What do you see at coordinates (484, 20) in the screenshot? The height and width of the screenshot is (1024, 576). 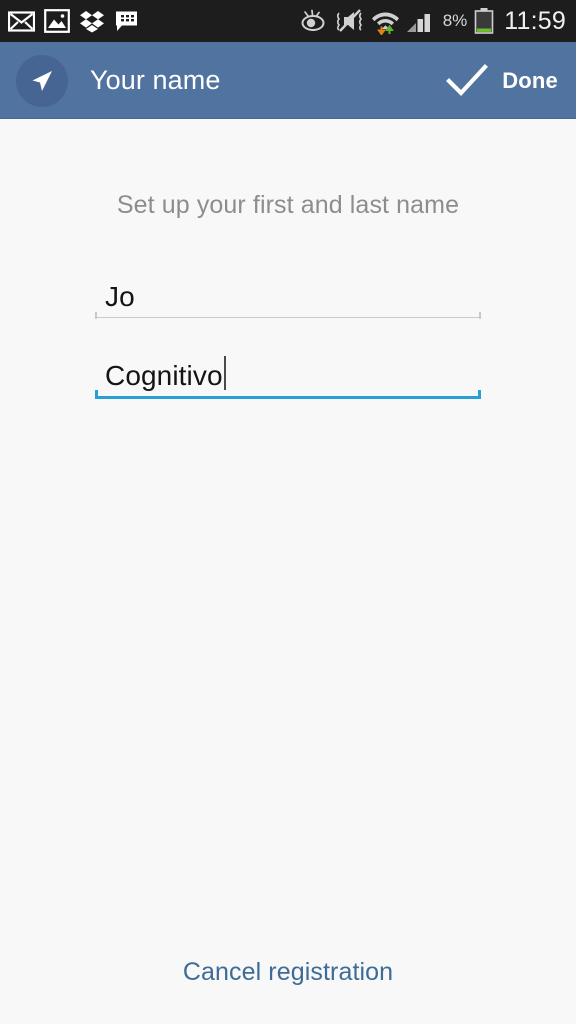 I see `battery-icon` at bounding box center [484, 20].